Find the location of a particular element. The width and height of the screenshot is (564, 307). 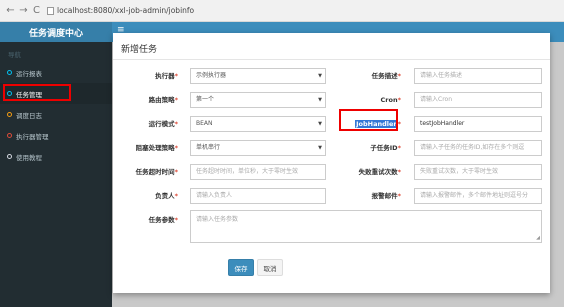

executor-label: 执行器* is located at coordinates (166, 76).